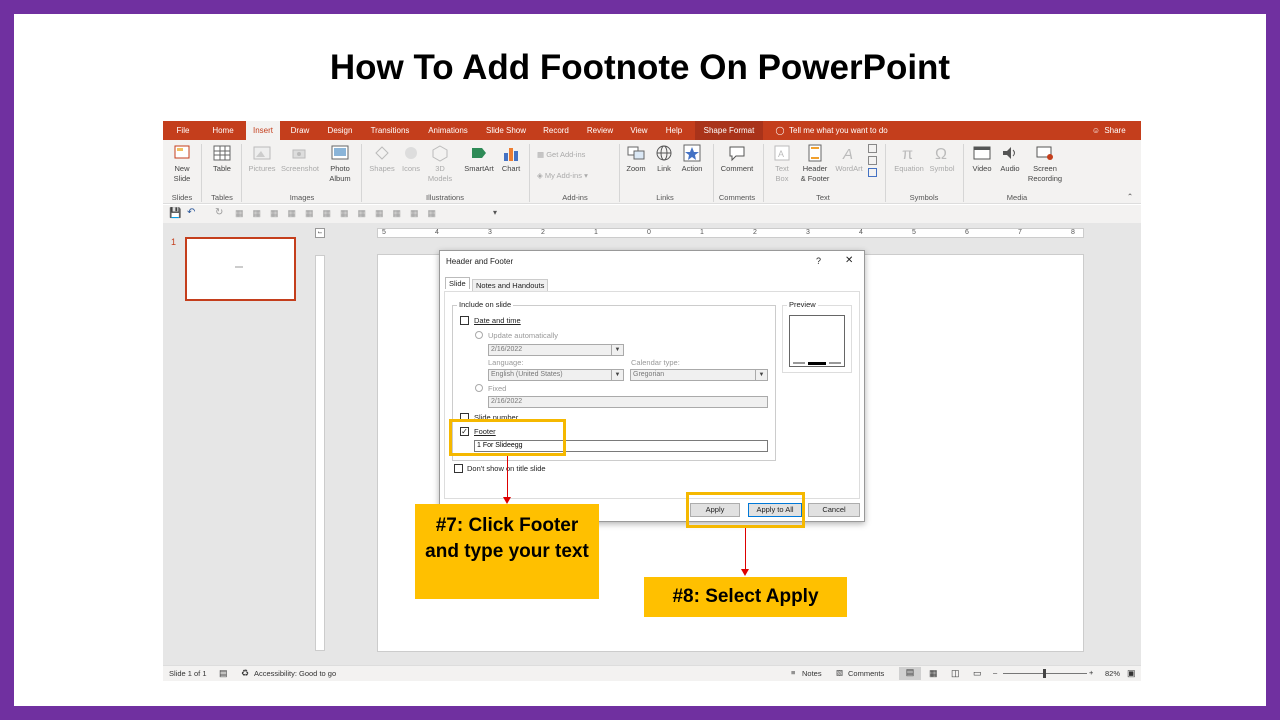  Describe the element at coordinates (223, 673) in the screenshot. I see `spelling-icon: ▤` at that location.